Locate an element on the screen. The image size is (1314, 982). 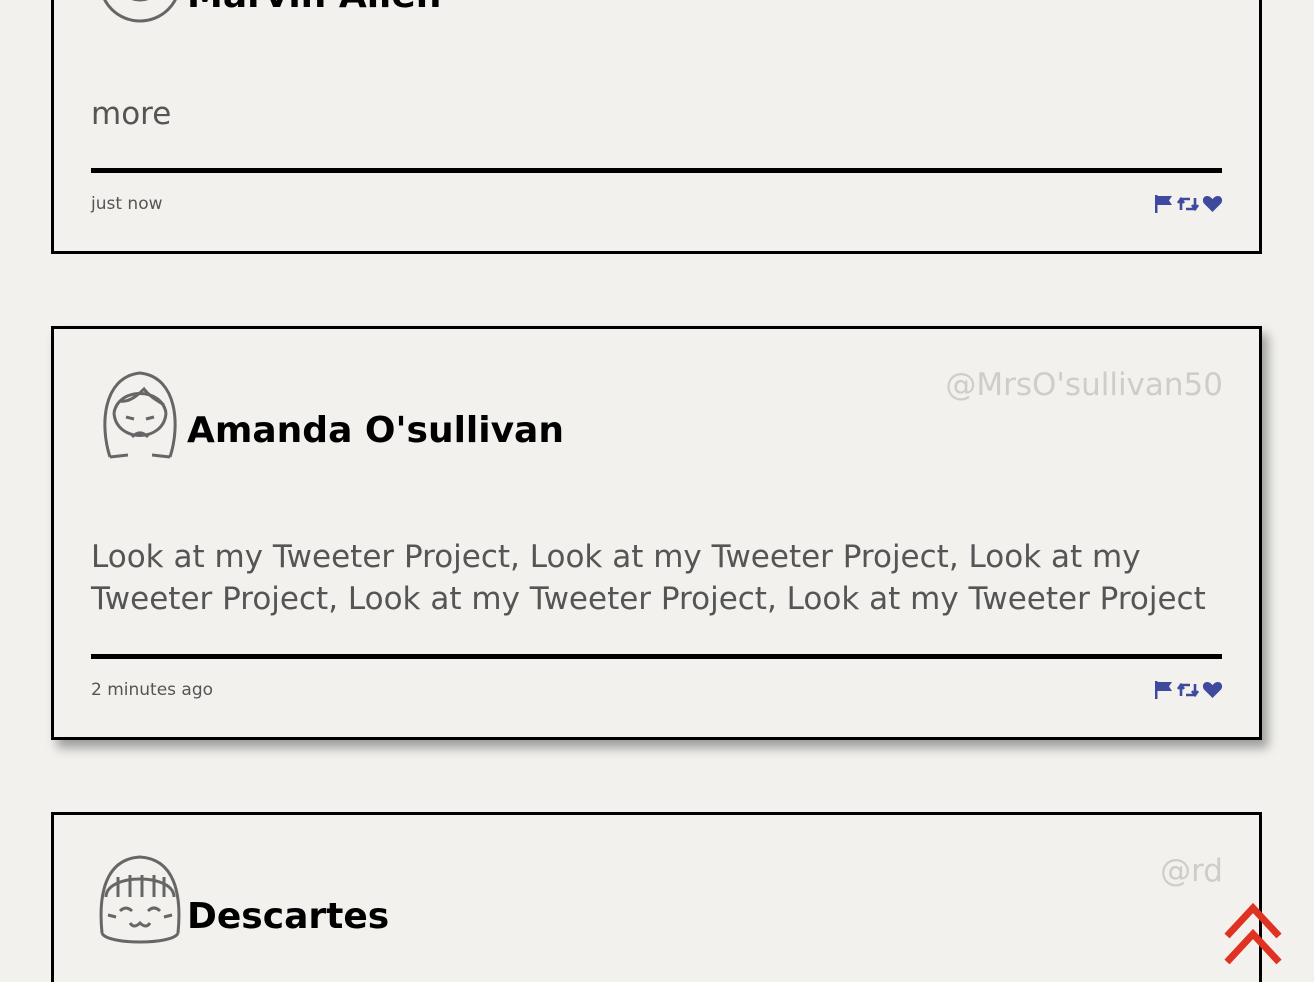
tweet-timestamp: just now is located at coordinates (127, 204).